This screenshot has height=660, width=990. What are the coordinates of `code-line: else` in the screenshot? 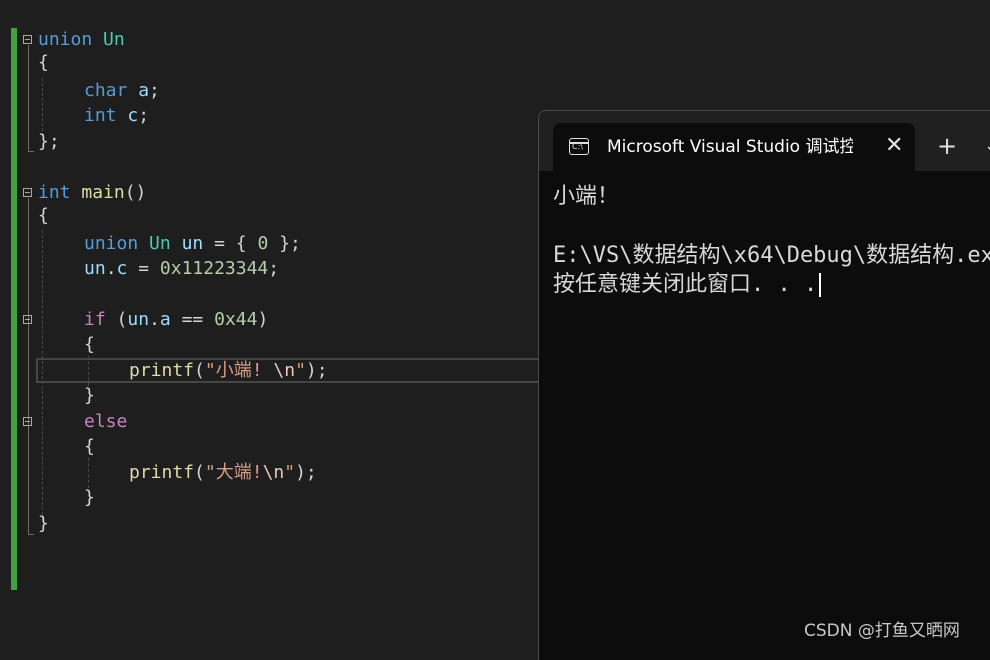 It's located at (106, 421).